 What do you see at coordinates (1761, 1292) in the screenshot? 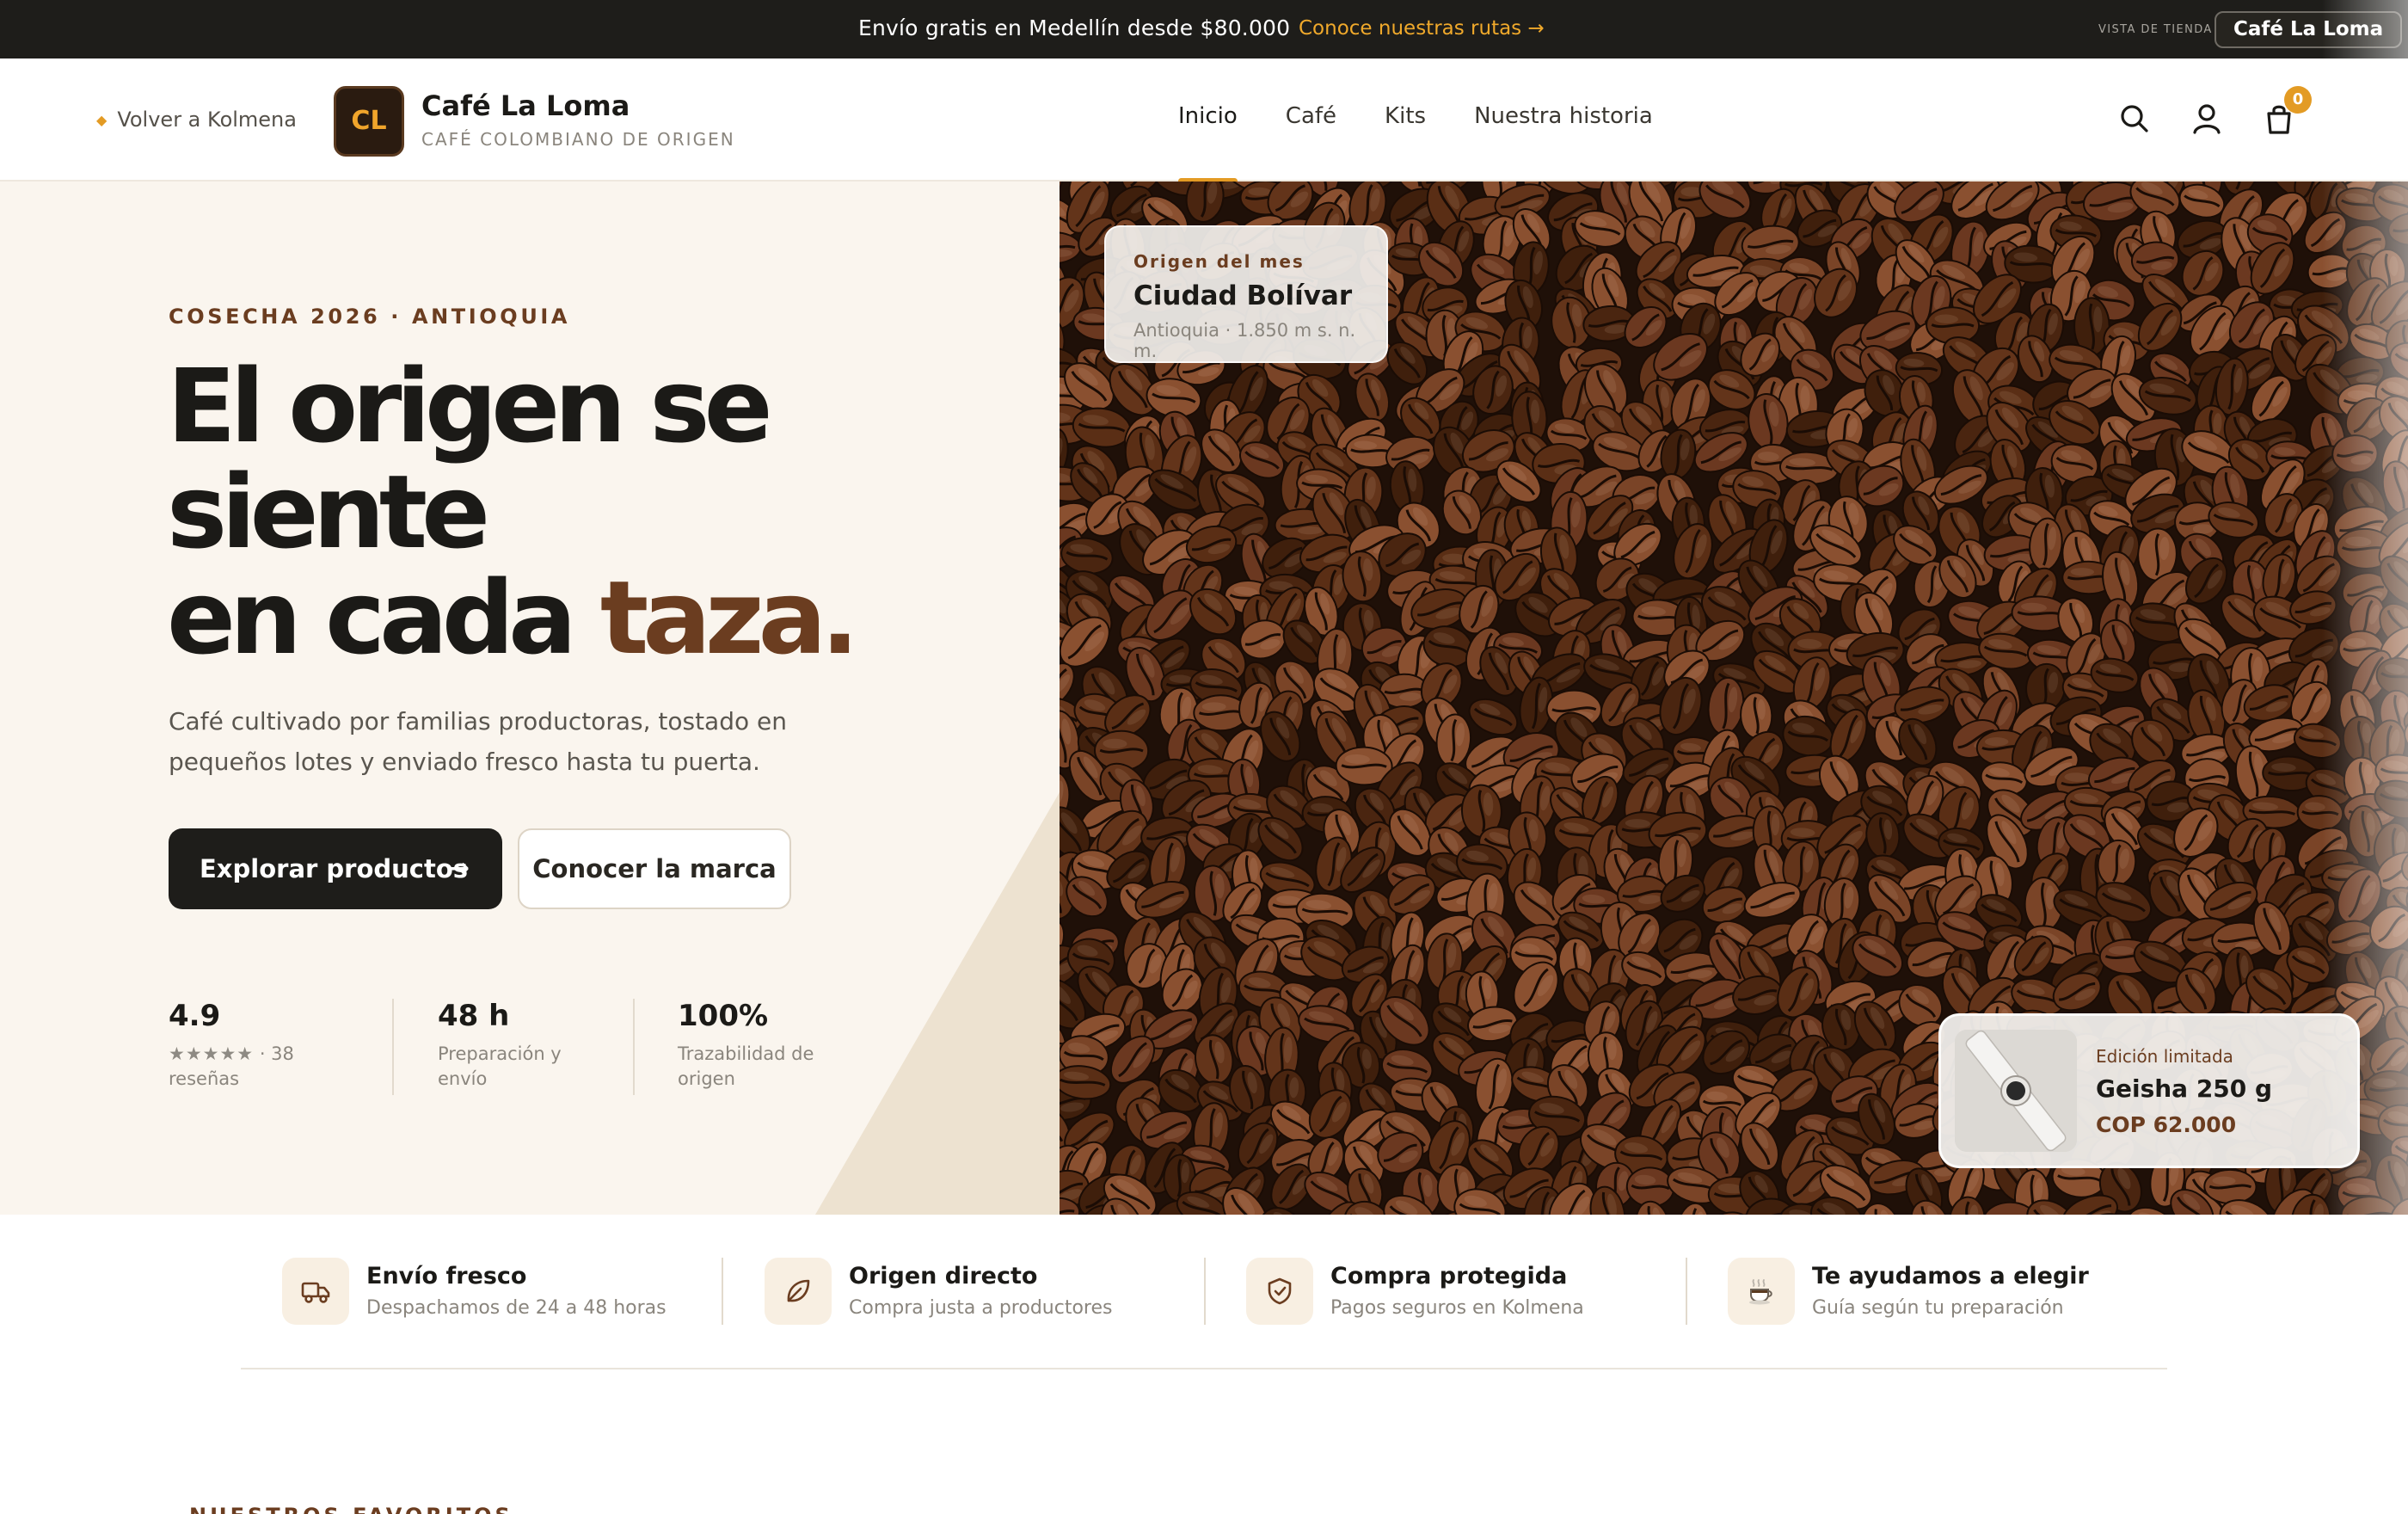
I see `coffee-cup-icon` at bounding box center [1761, 1292].